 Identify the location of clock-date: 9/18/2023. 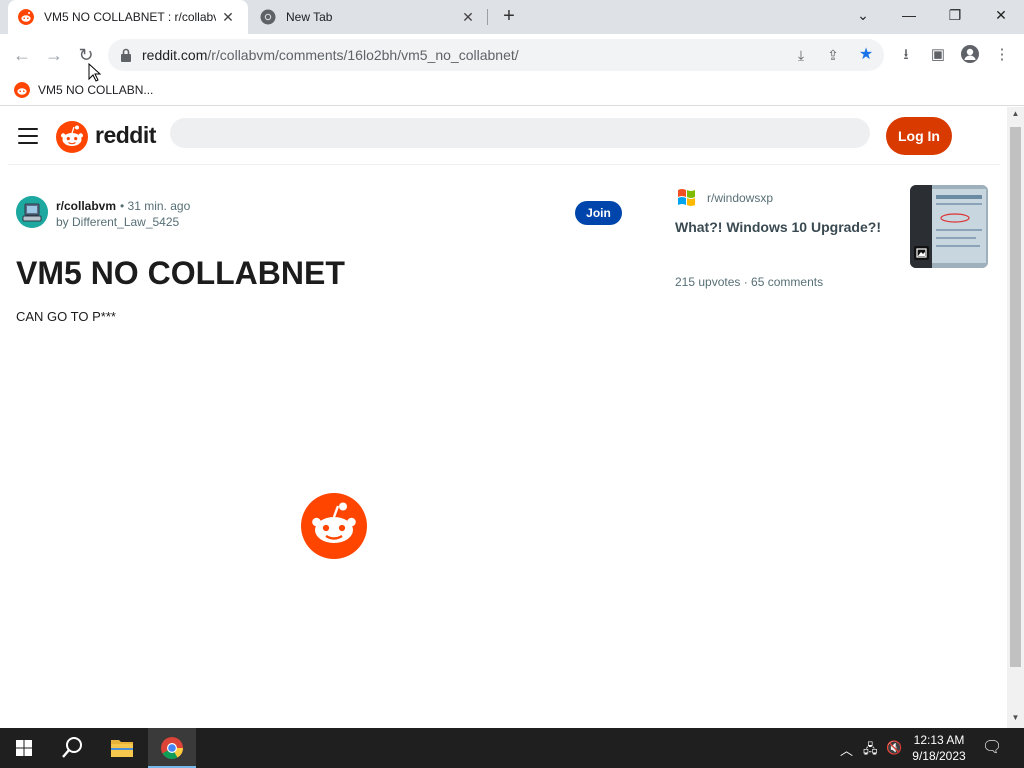
(939, 756).